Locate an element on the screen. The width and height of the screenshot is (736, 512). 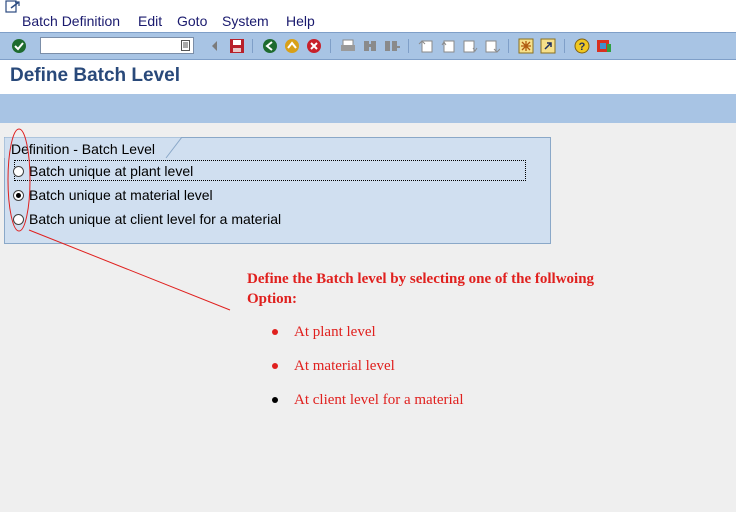
command-field is located at coordinates (117, 46).